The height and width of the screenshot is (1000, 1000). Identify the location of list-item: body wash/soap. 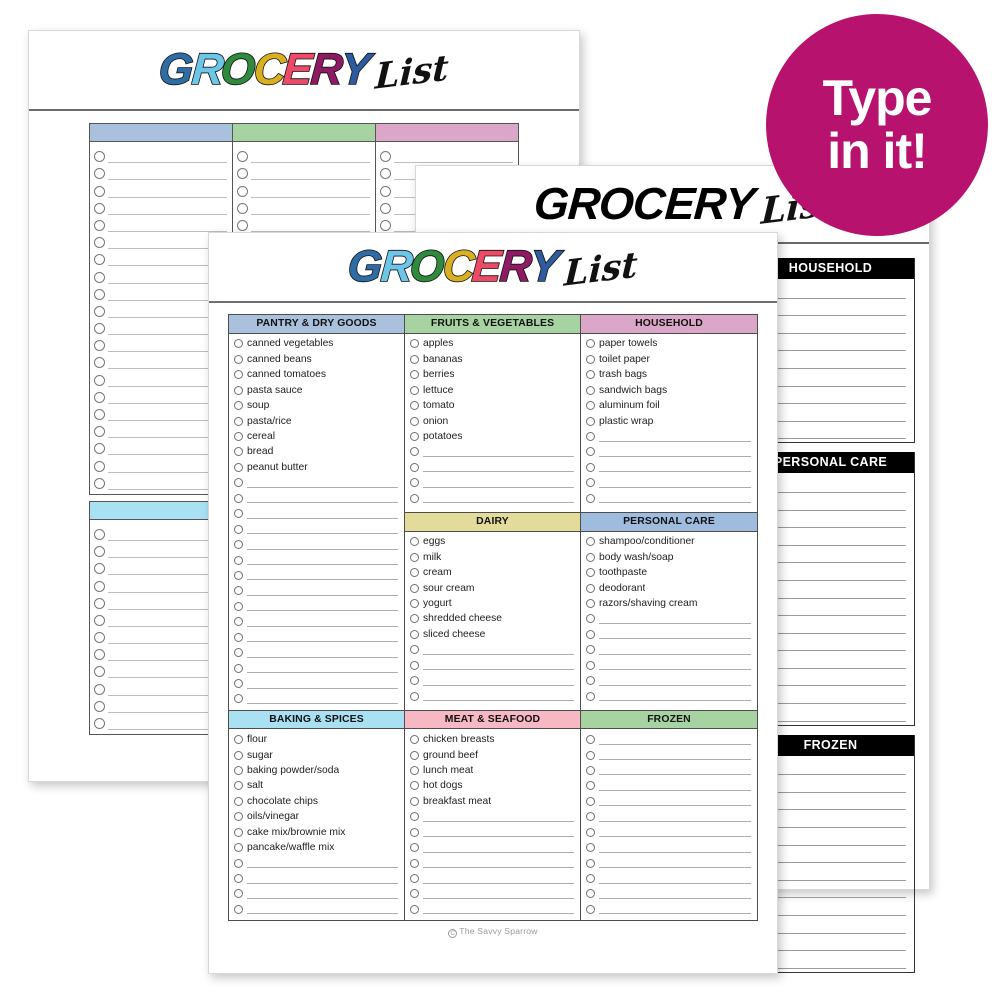
(668, 556).